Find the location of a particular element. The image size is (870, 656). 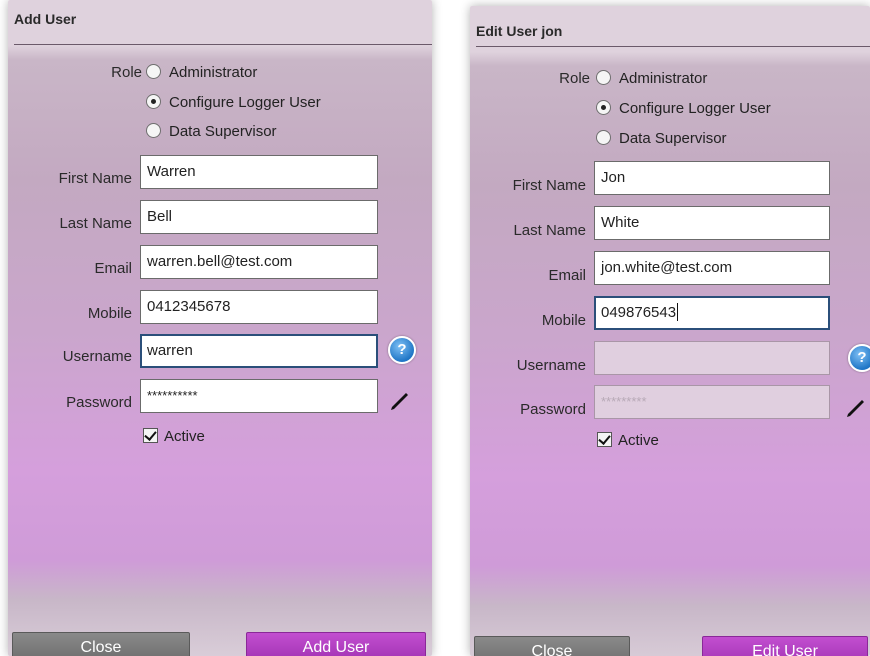

password-input: ********* is located at coordinates (712, 402).